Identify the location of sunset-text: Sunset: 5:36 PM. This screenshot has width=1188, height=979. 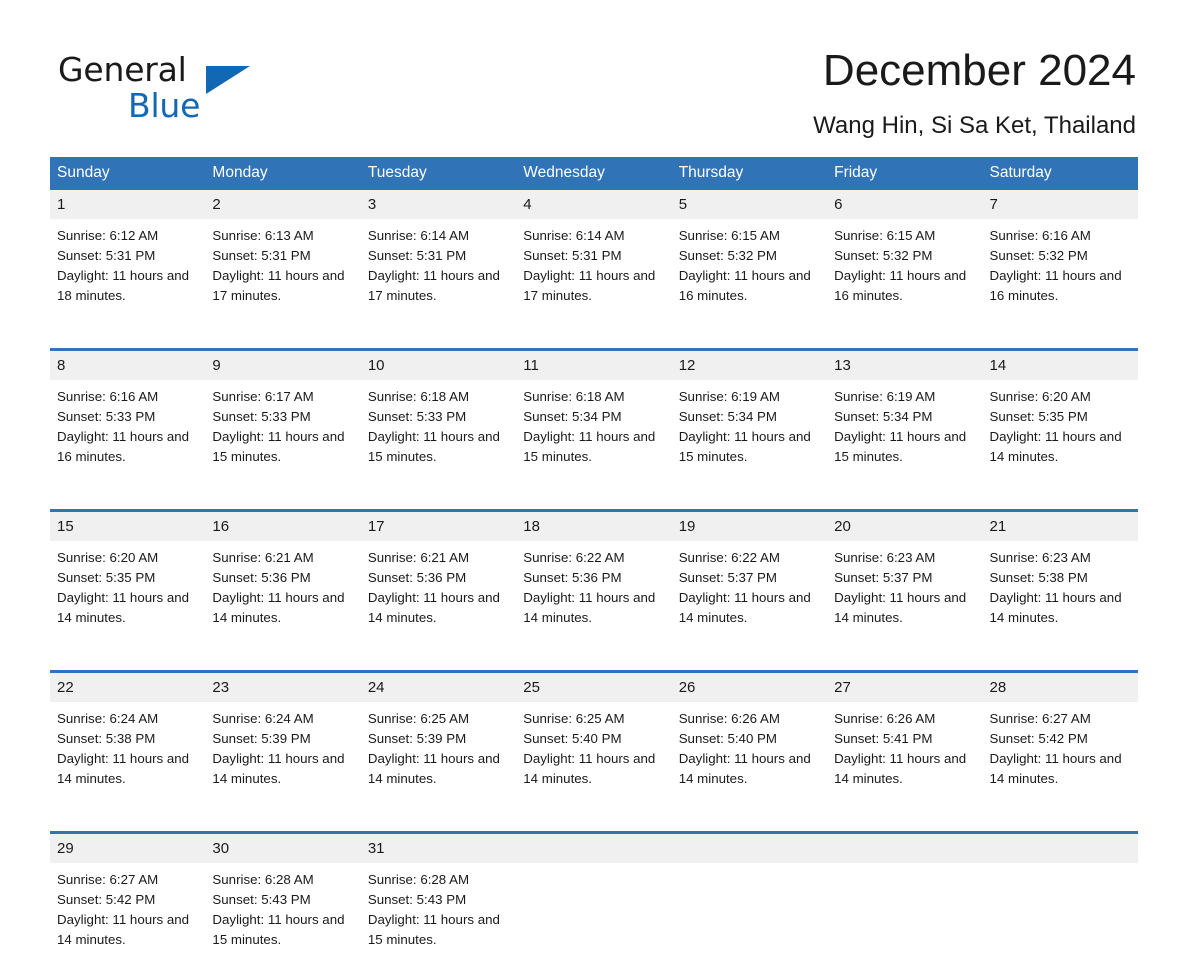
(261, 577).